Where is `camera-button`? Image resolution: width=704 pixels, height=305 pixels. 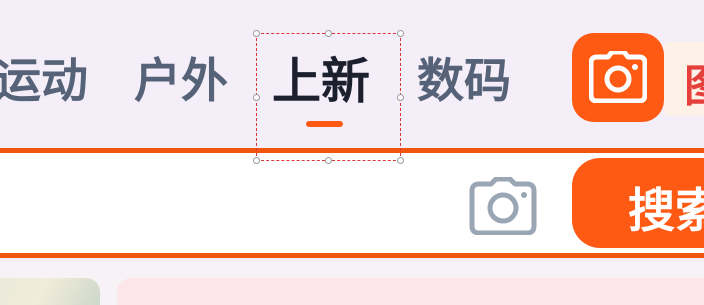
camera-button is located at coordinates (618, 77).